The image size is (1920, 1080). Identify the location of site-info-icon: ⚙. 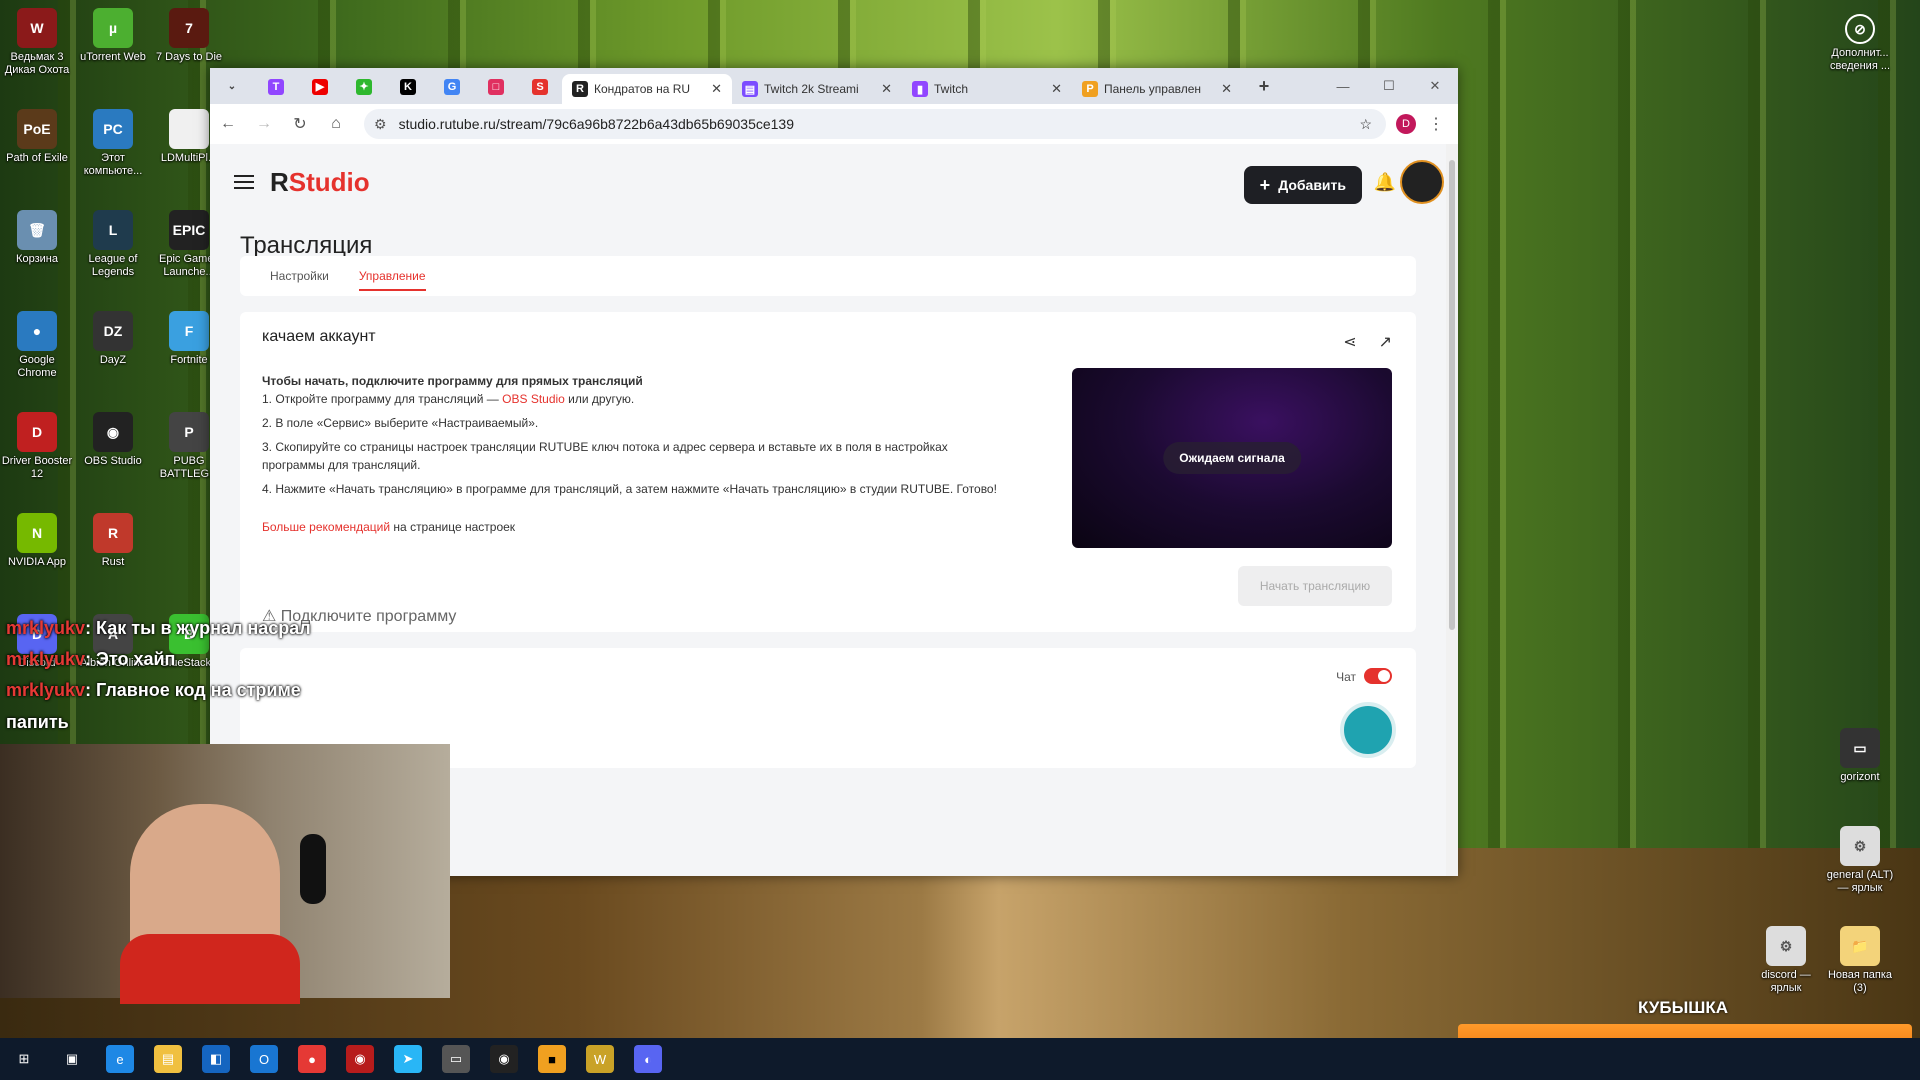
(380, 124).